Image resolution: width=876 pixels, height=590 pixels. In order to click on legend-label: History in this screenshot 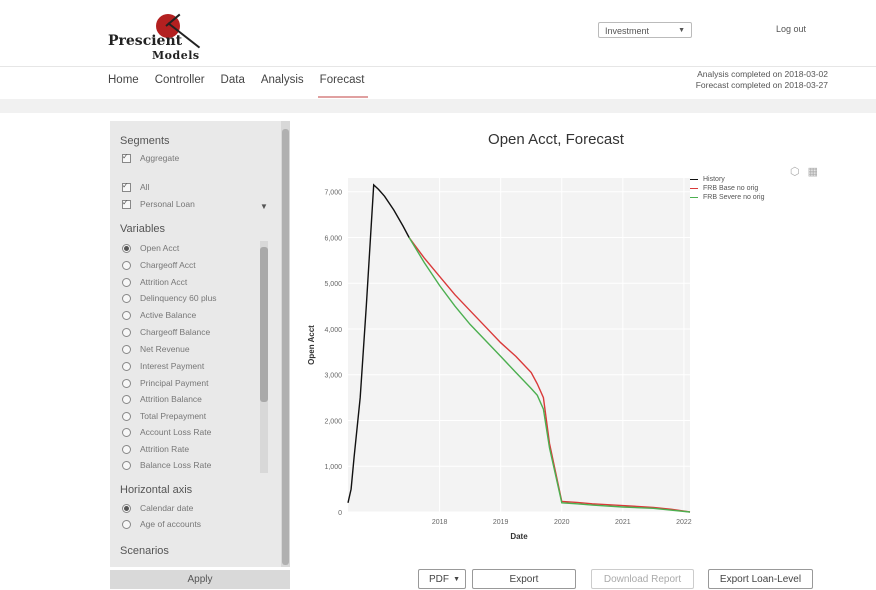, I will do `click(714, 179)`.